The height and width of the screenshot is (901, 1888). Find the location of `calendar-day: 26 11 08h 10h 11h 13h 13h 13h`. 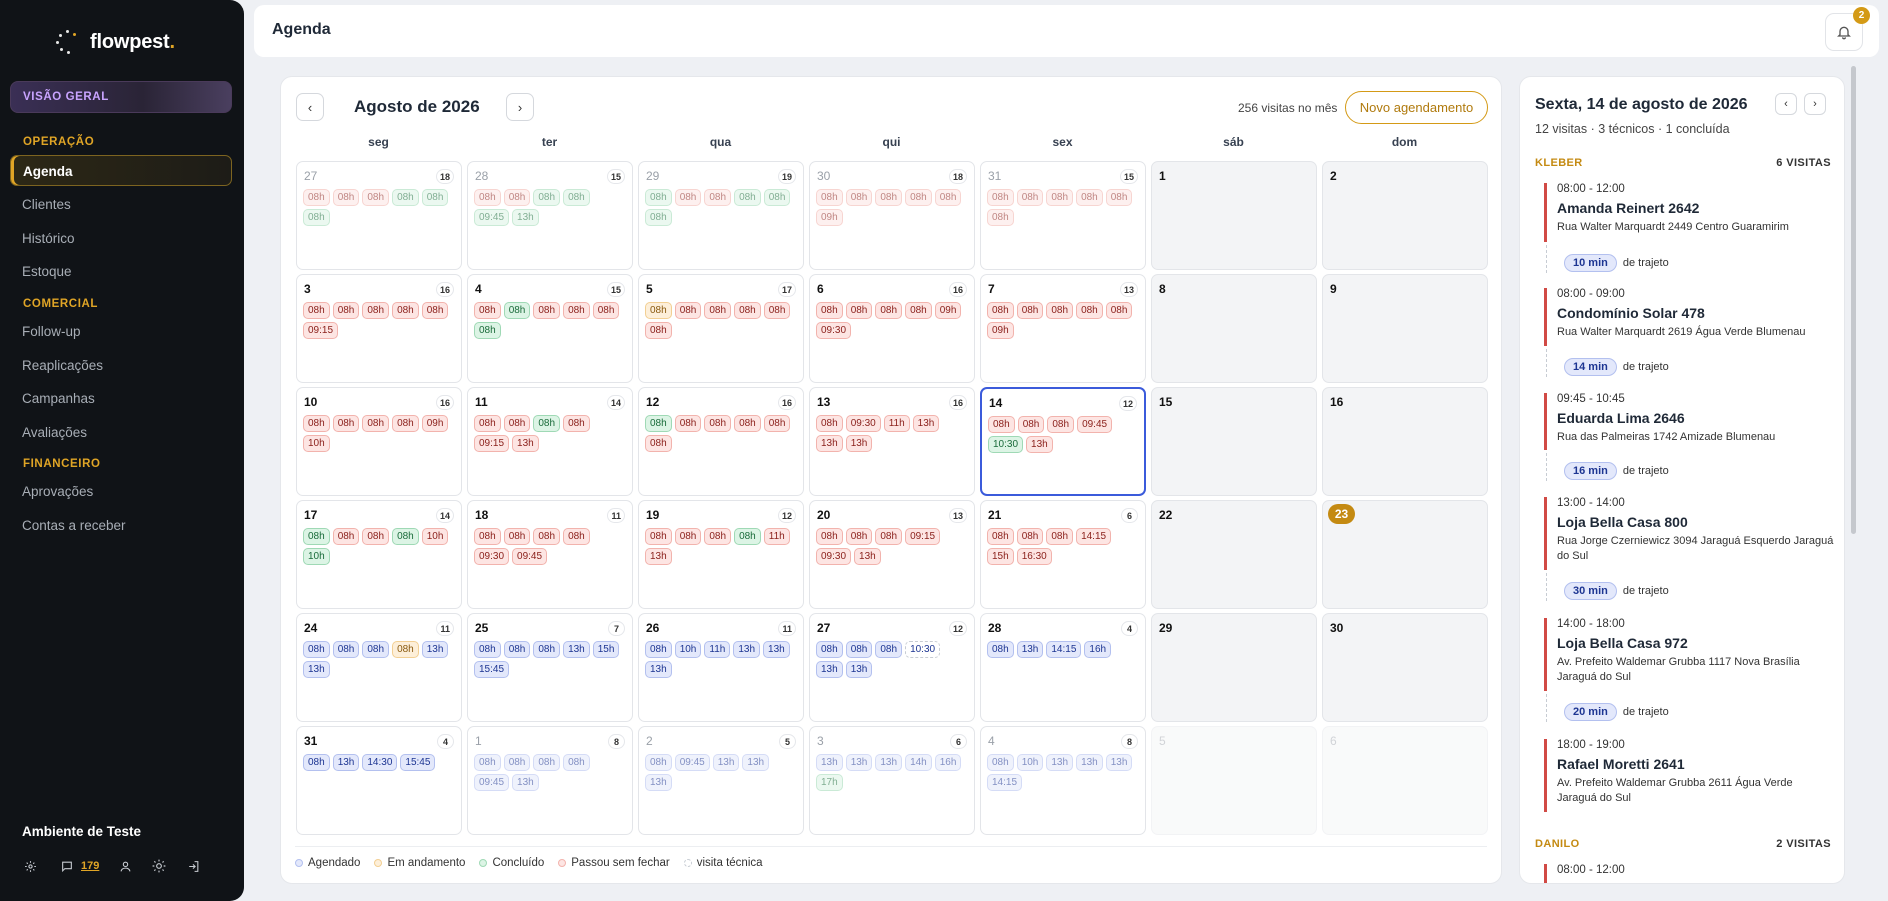

calendar-day: 26 11 08h 10h 11h 13h 13h 13h is located at coordinates (721, 667).